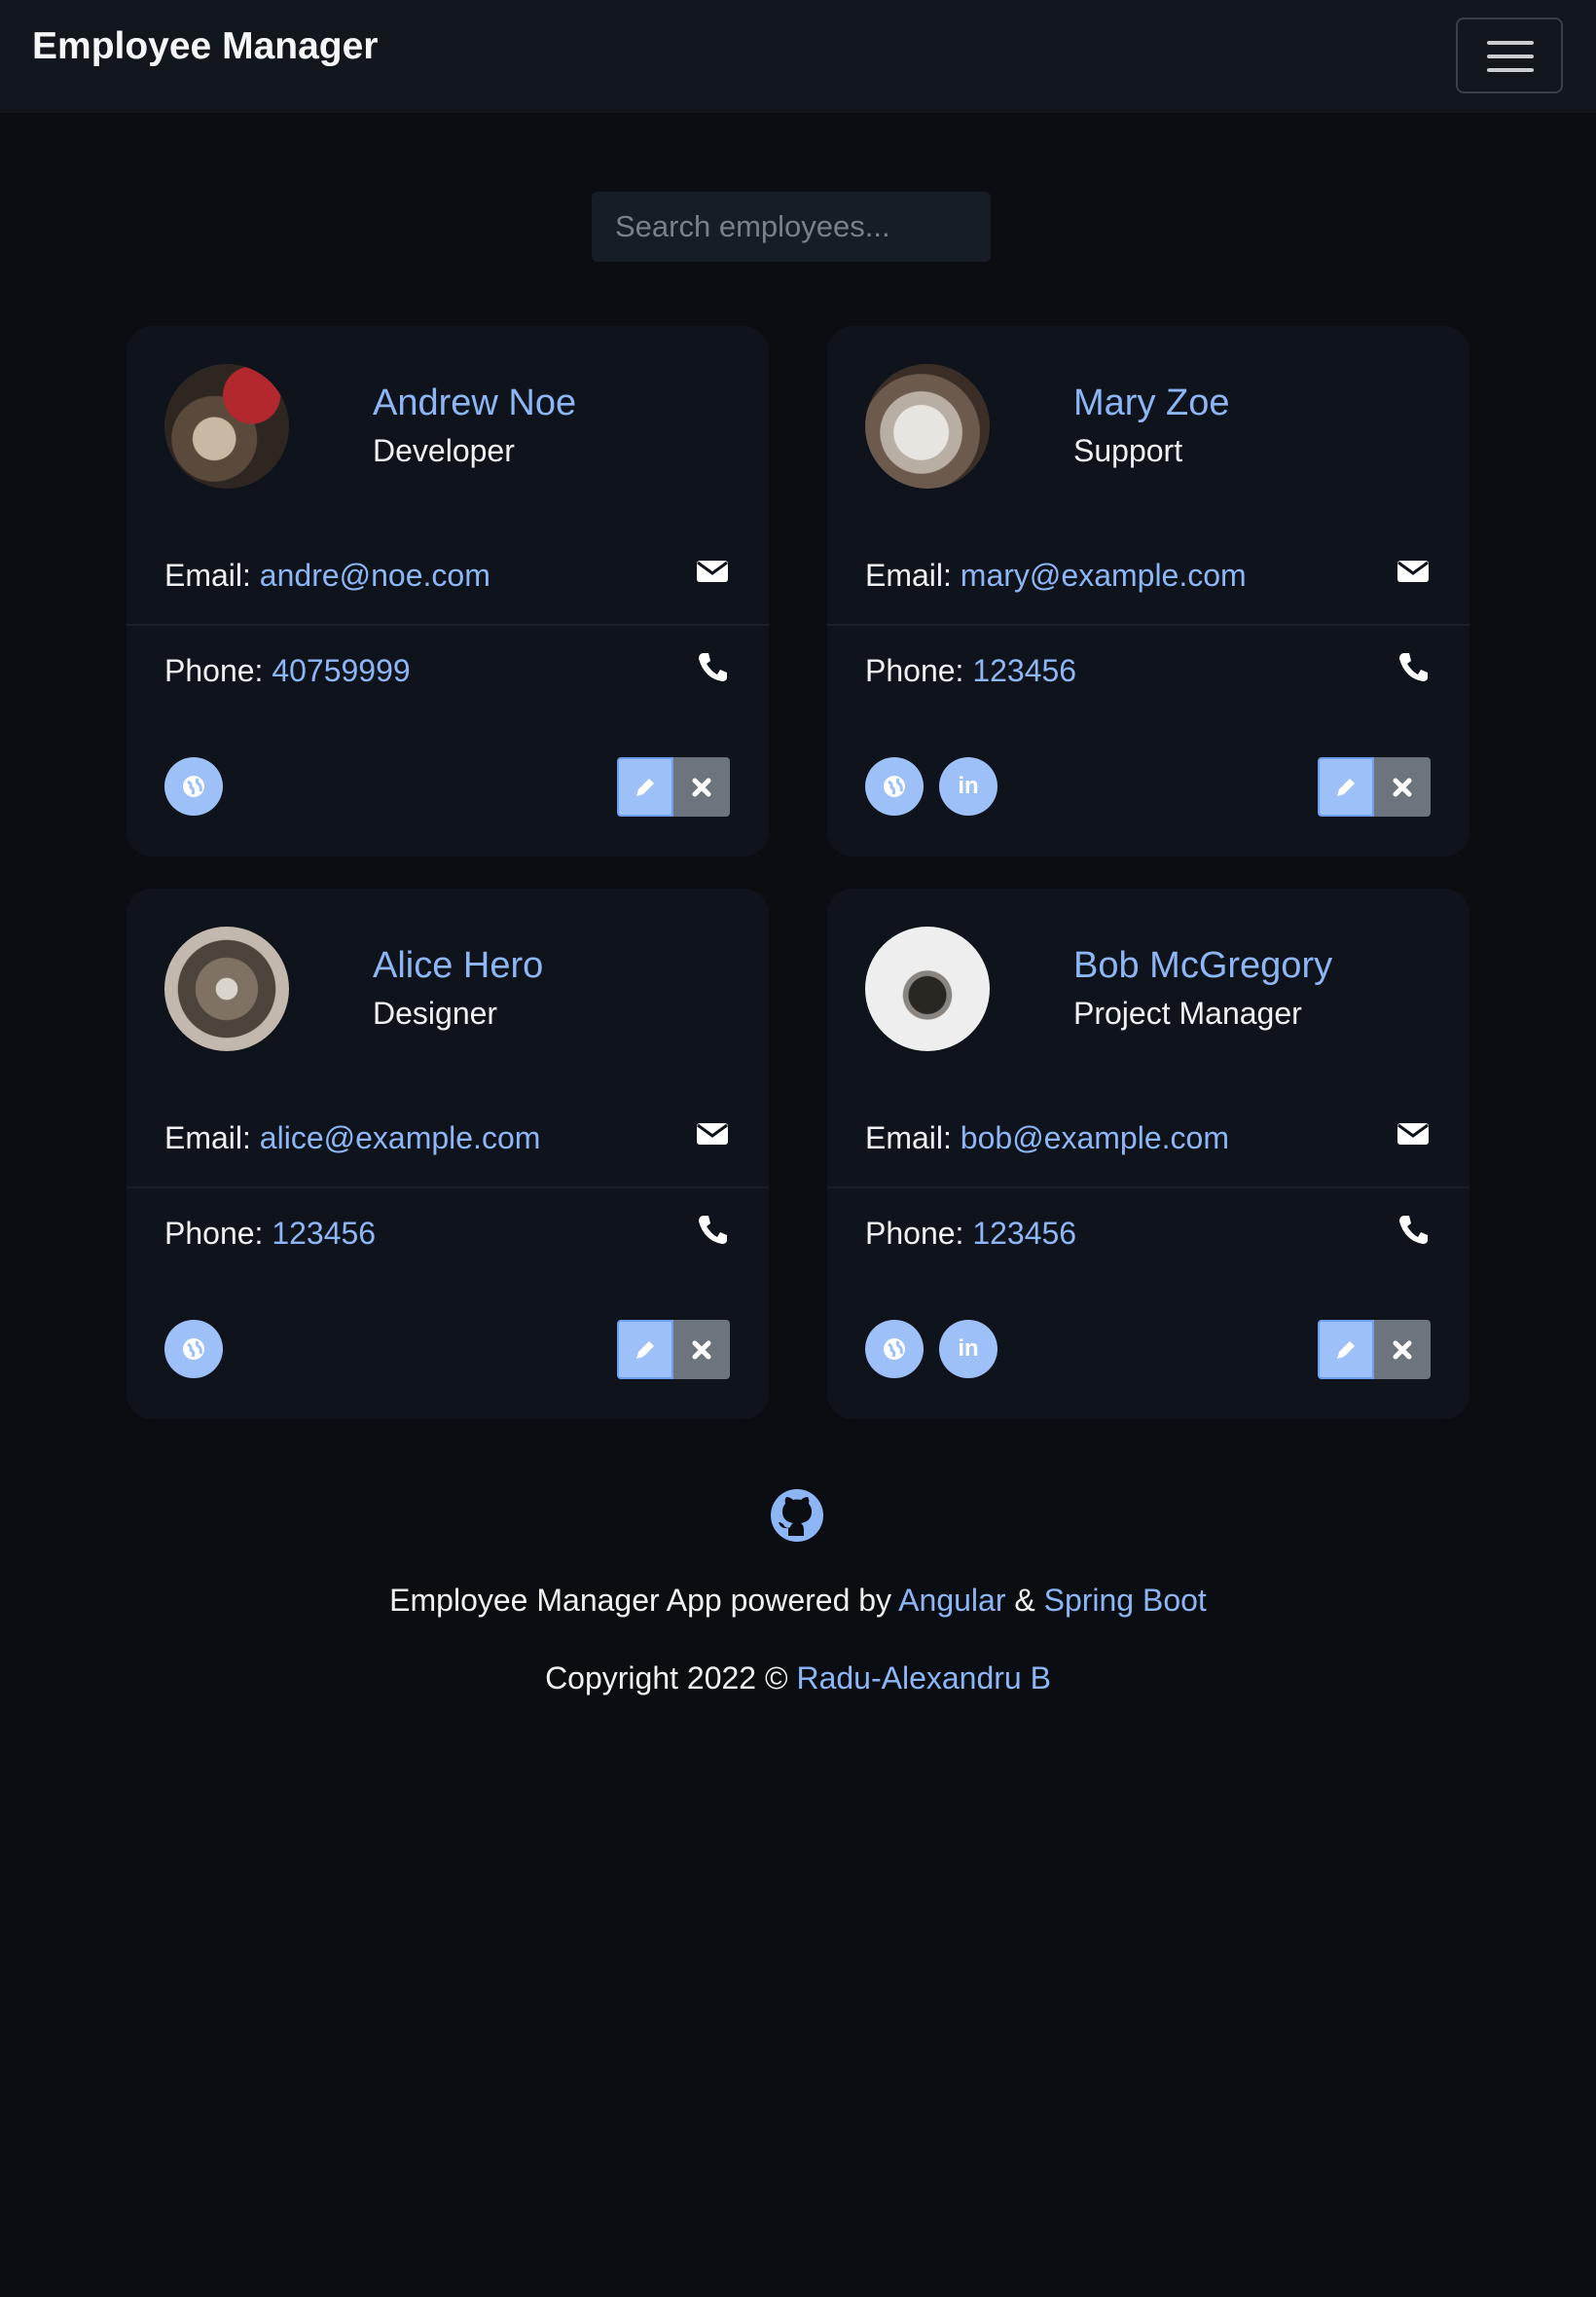  I want to click on employee-role: Support, so click(1128, 450).